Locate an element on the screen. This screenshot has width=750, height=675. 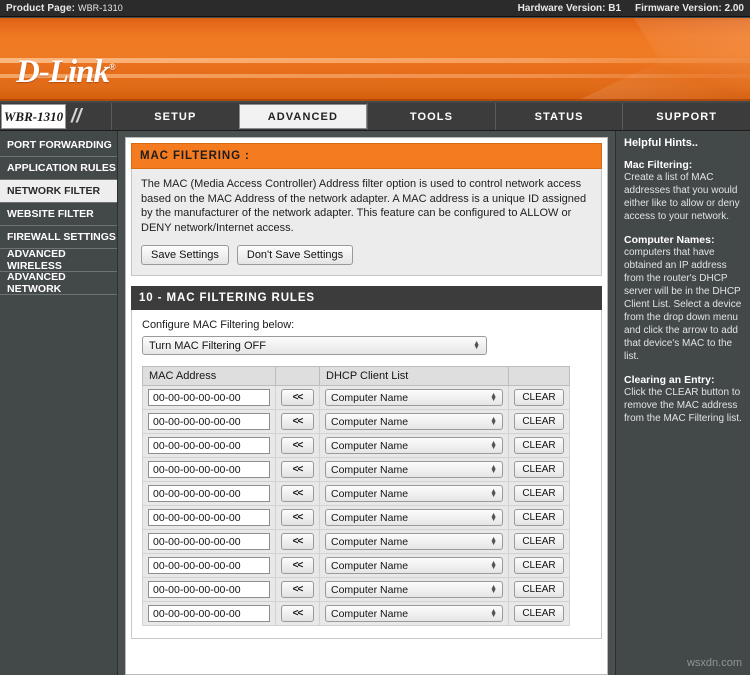
product-model-text: WBR-1310 is located at coordinates (100, 7).